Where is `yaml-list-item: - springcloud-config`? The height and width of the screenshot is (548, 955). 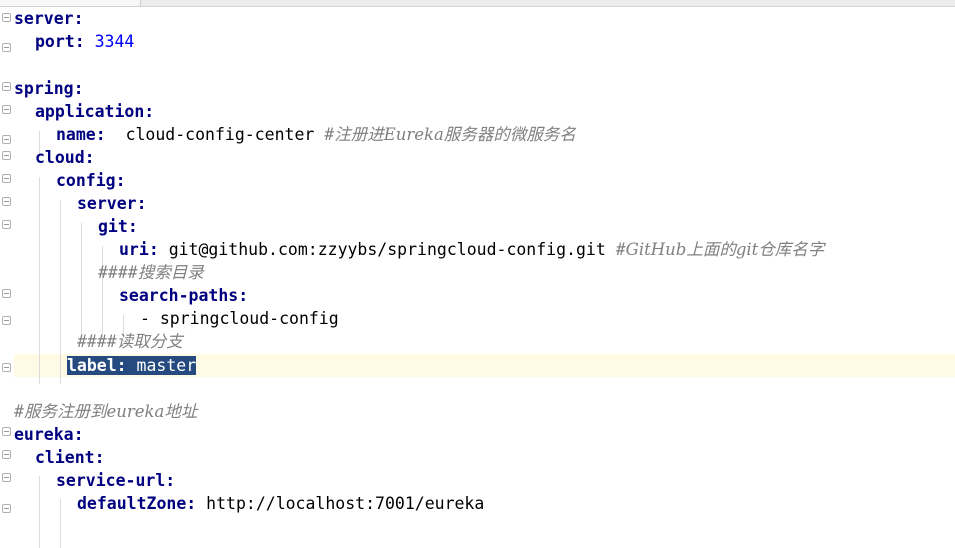 yaml-list-item: - springcloud-config is located at coordinates (239, 318).